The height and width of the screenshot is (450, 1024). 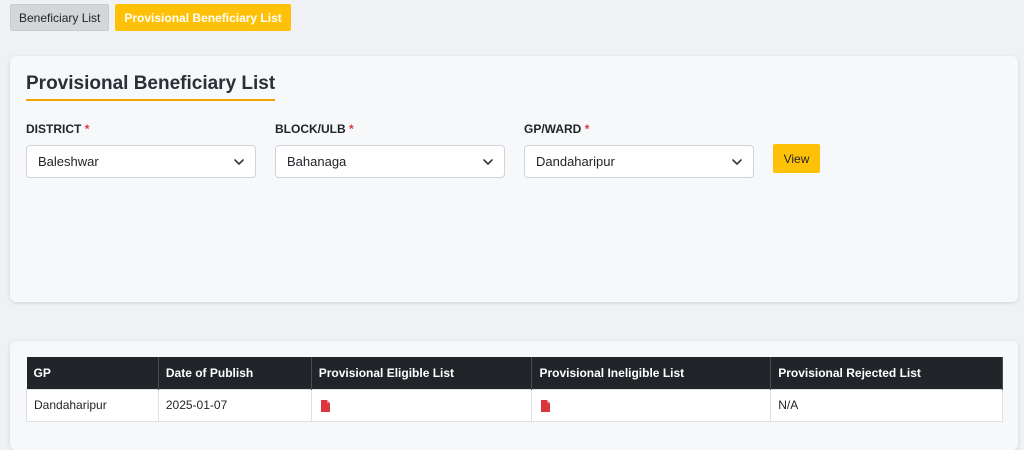 I want to click on column-header-ineligible: Provisional Ineligible List, so click(x=651, y=373).